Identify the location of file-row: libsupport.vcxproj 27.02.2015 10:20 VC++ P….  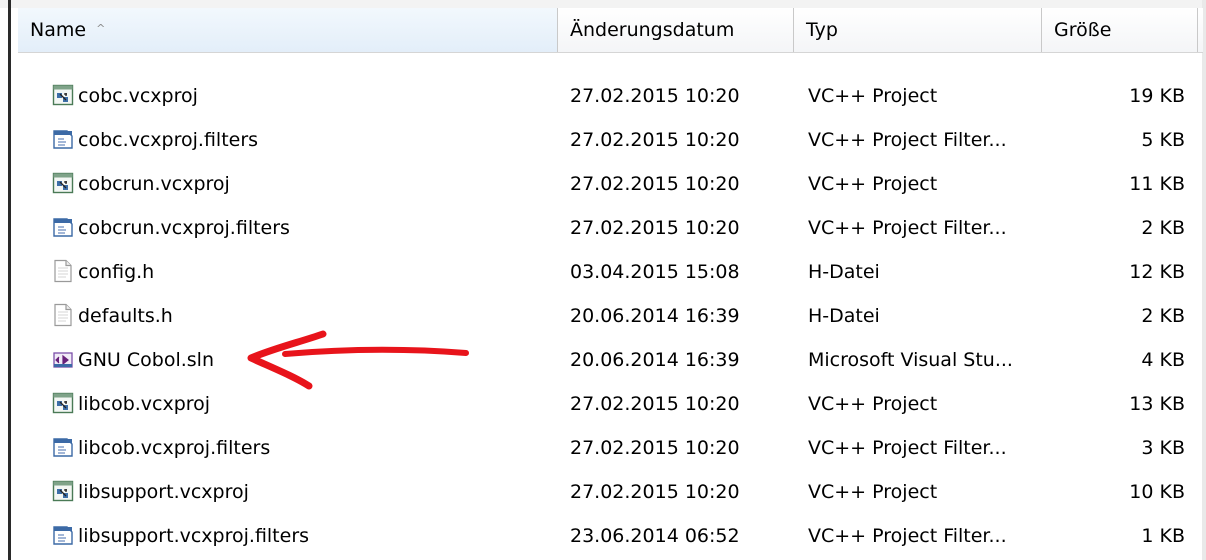
(610, 492).